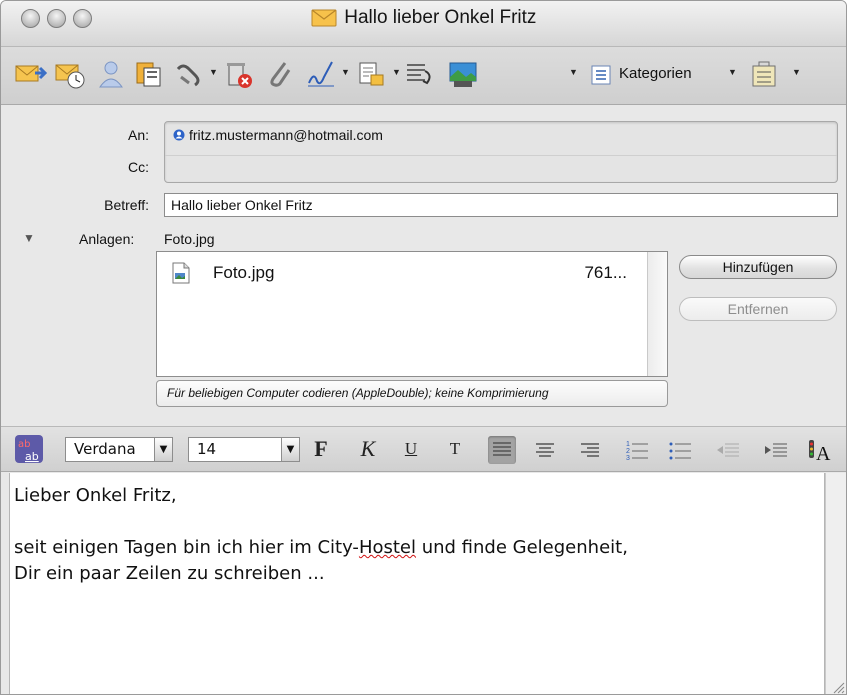 This screenshot has height=695, width=847. I want to click on body-line-2-start: seit einigen Tagen bin ich hier im City-, so click(186, 547).